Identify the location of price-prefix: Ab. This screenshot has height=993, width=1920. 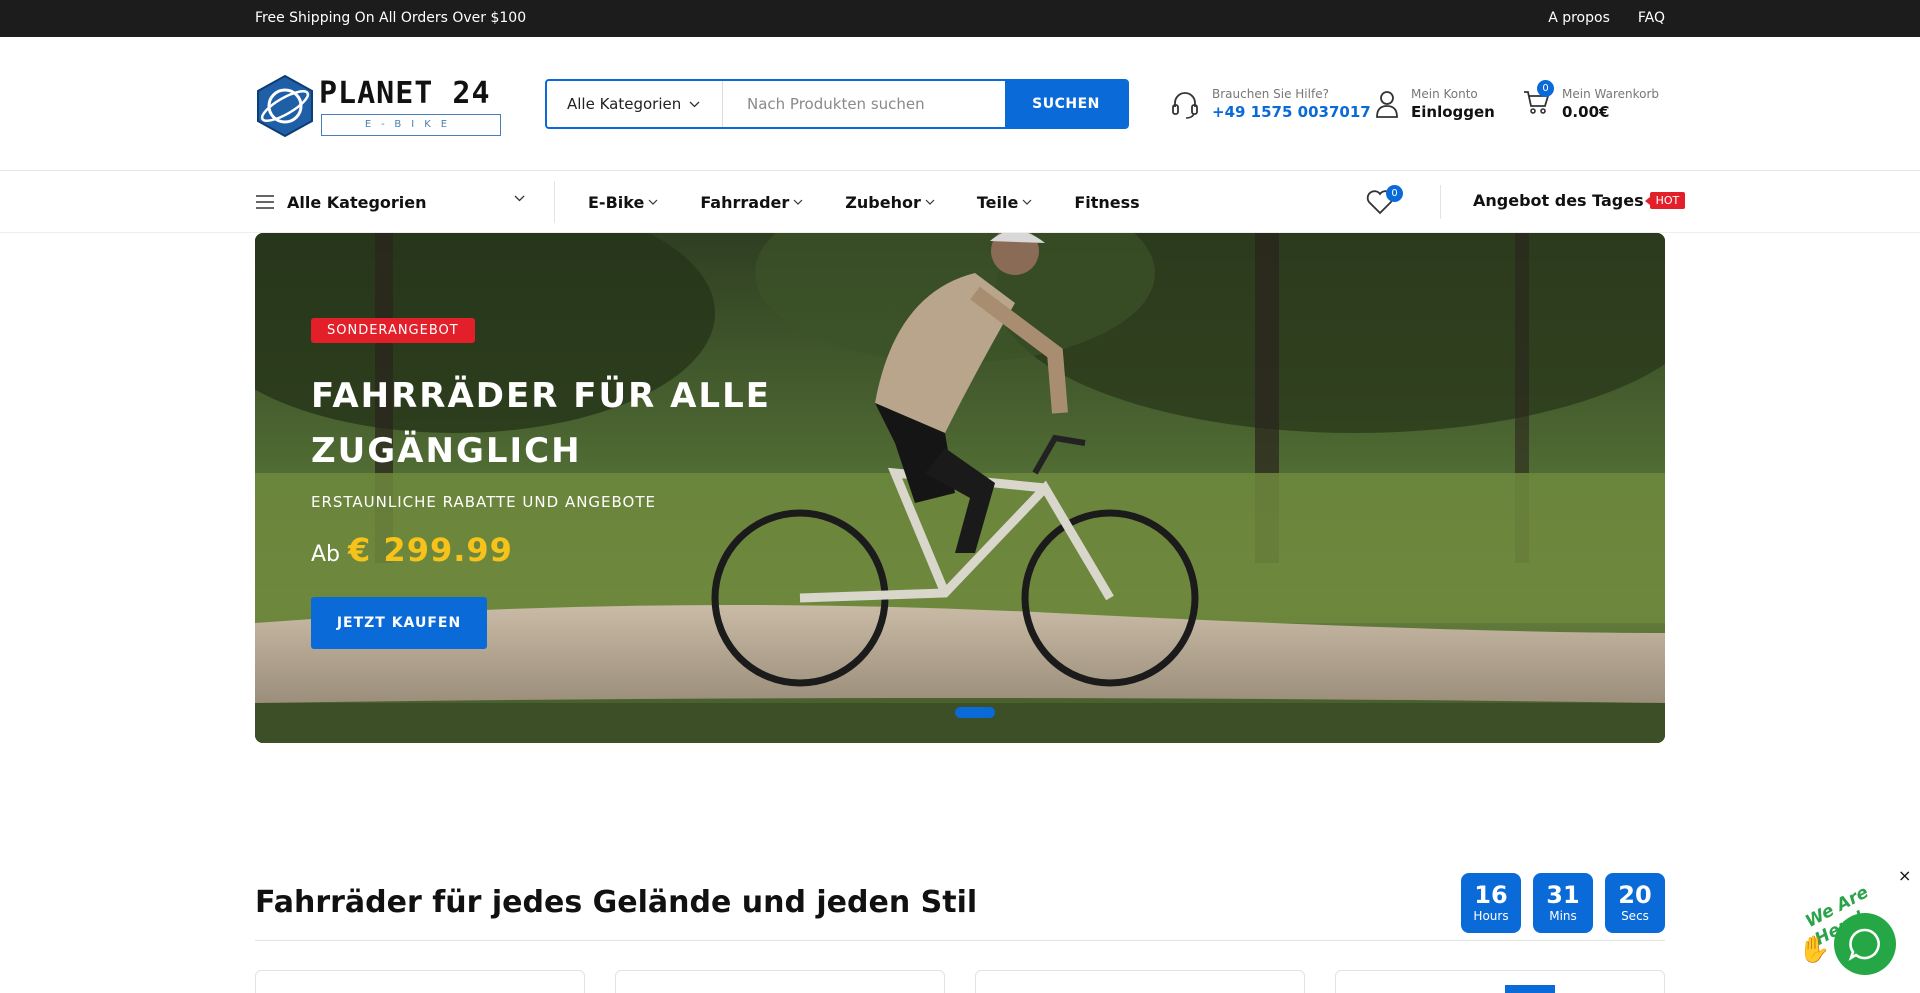
(326, 554).